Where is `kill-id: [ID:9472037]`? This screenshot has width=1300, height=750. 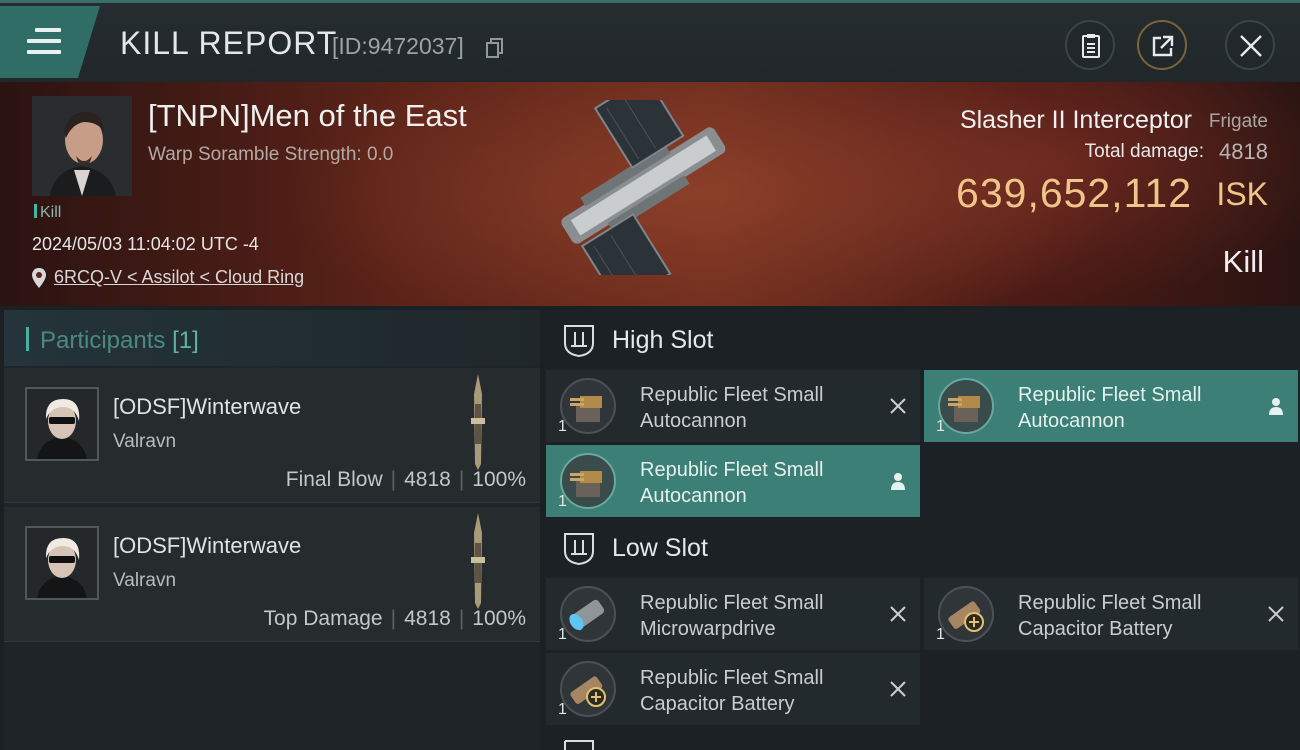
kill-id: [ID:9472037] is located at coordinates (398, 46).